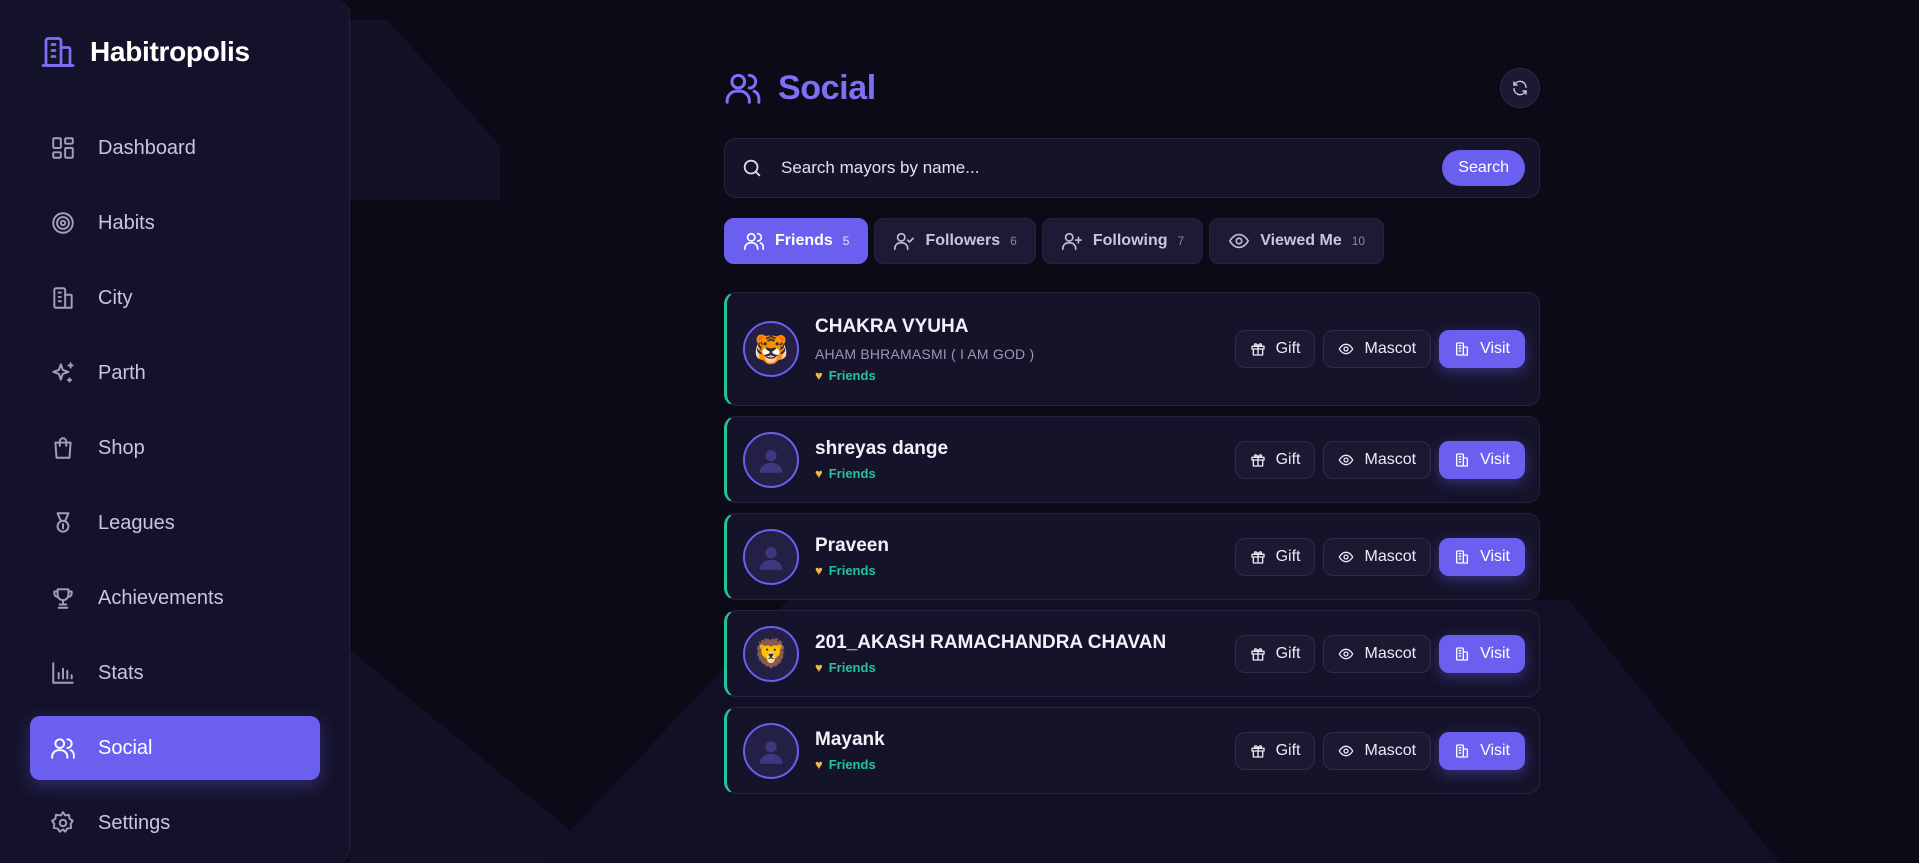 Image resolution: width=1919 pixels, height=863 pixels. Describe the element at coordinates (846, 241) in the screenshot. I see `tab-count: 5` at that location.